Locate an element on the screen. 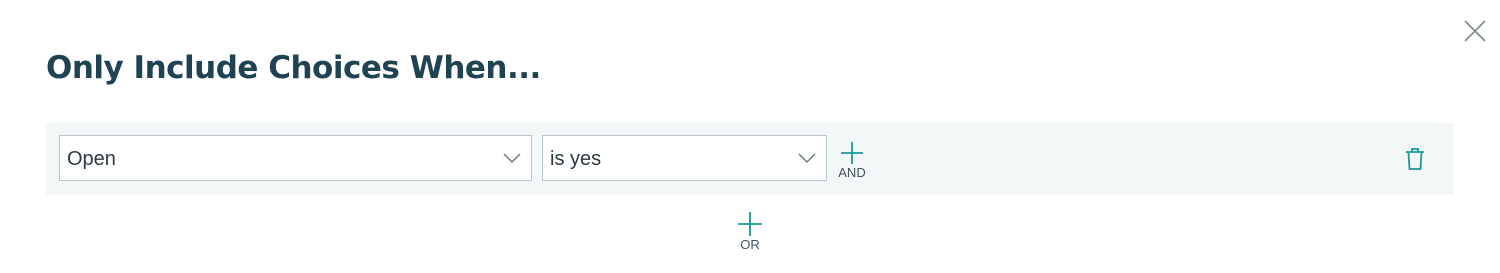  delete-condition-button is located at coordinates (1415, 159).